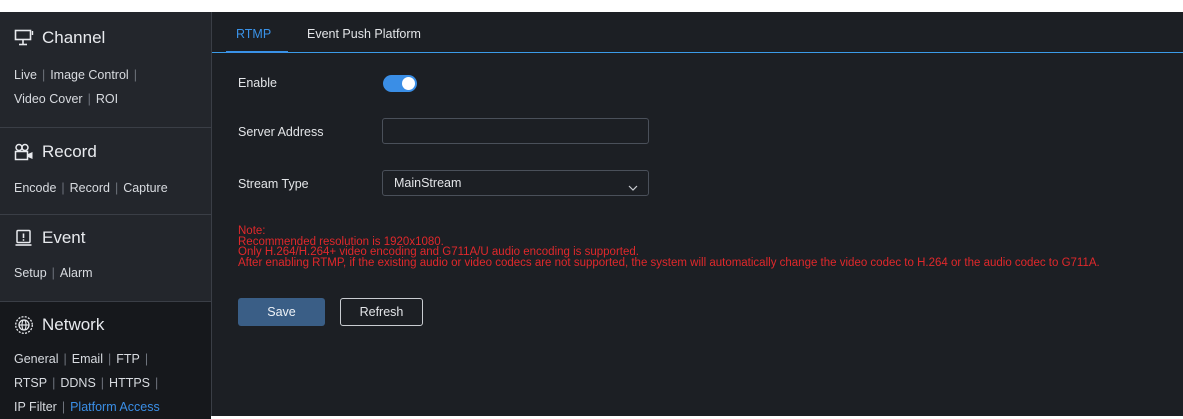 Image resolution: width=1183 pixels, height=419 pixels. Describe the element at coordinates (697, 32) in the screenshot. I see `tab-bar: RTMP Event Push Platform` at that location.